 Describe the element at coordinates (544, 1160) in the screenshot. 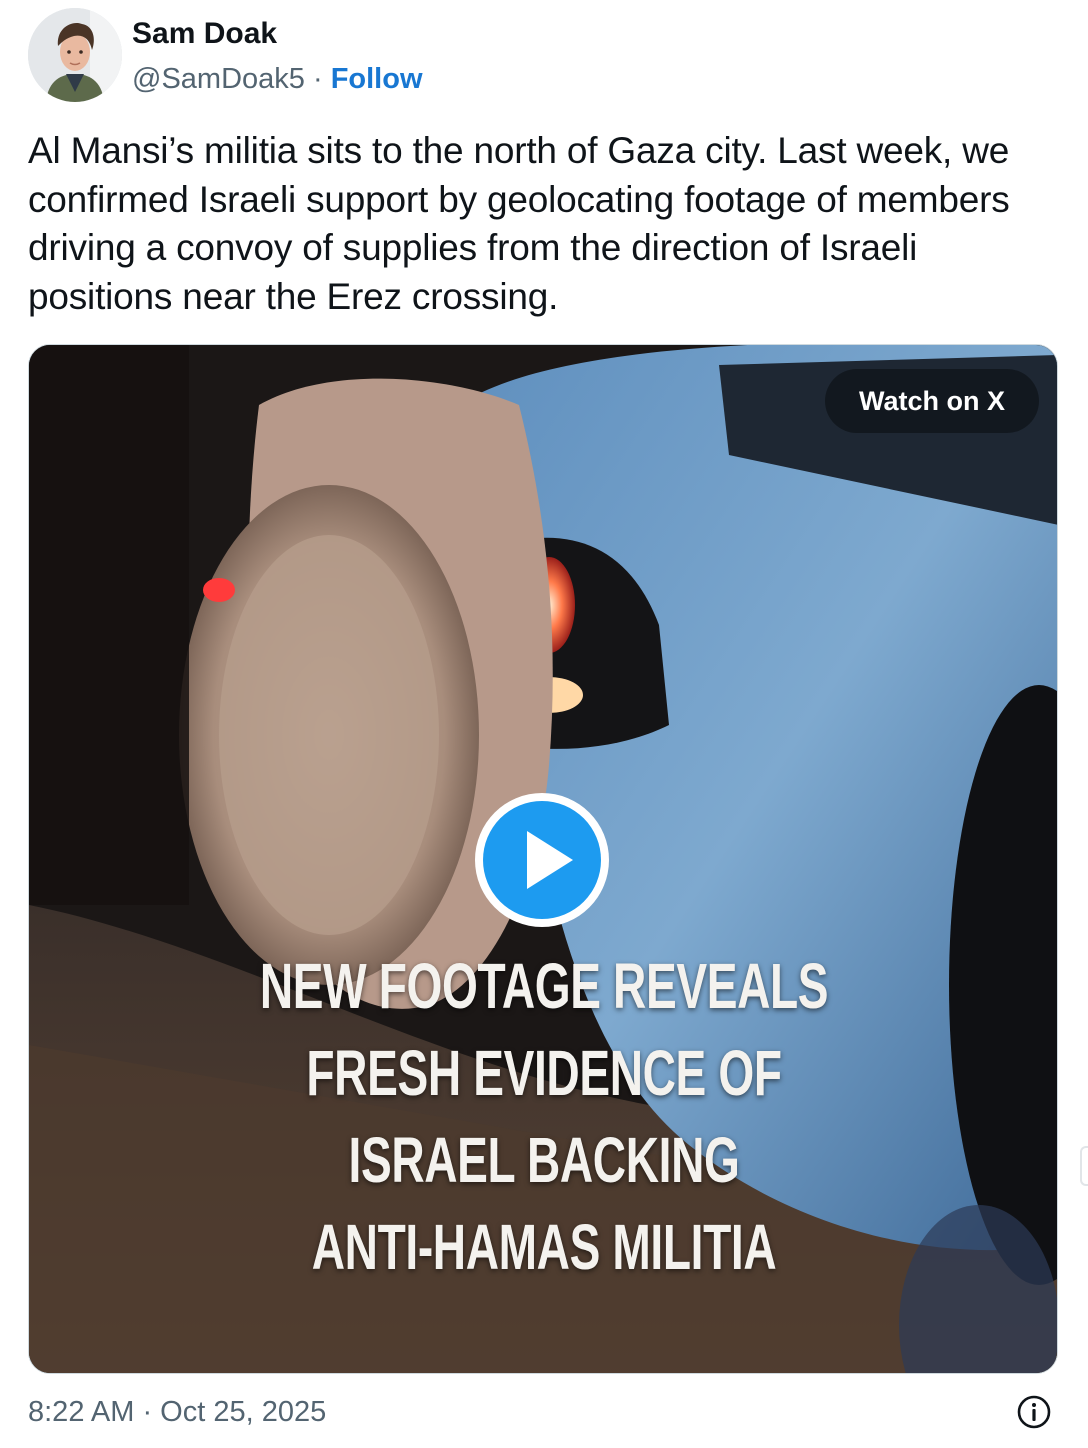

I see `headline-line: ISRAEL BACKING` at that location.